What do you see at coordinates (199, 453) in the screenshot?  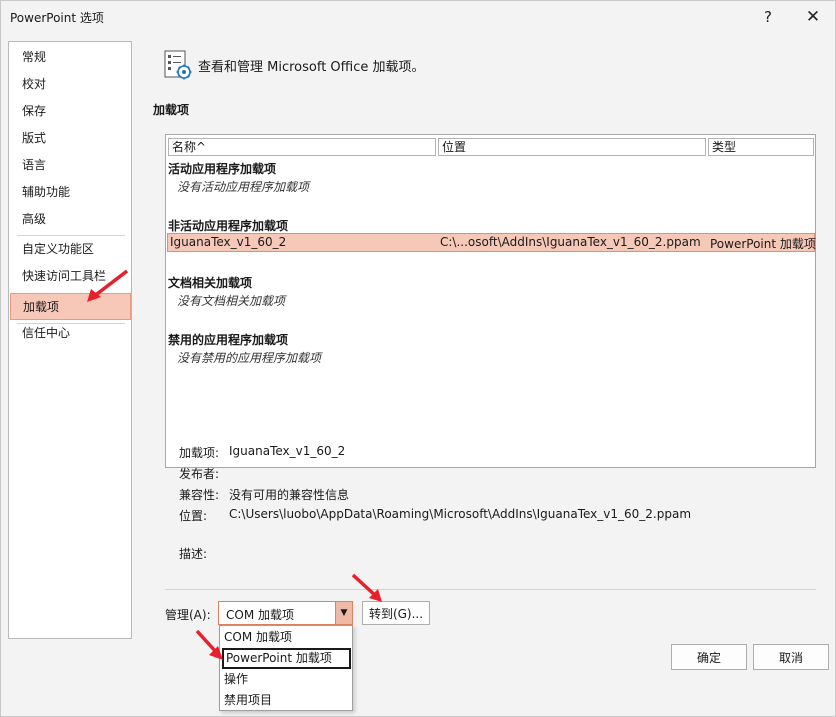 I see `detail-addin-label: 加载项:` at bounding box center [199, 453].